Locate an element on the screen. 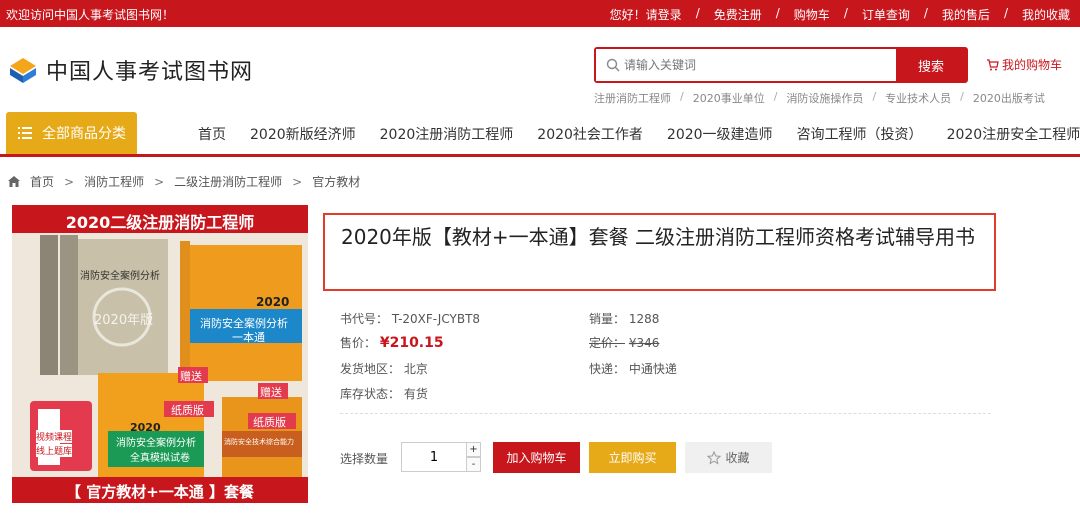 The height and width of the screenshot is (514, 1080). image-online-tag: 线上题库 is located at coordinates (54, 450).